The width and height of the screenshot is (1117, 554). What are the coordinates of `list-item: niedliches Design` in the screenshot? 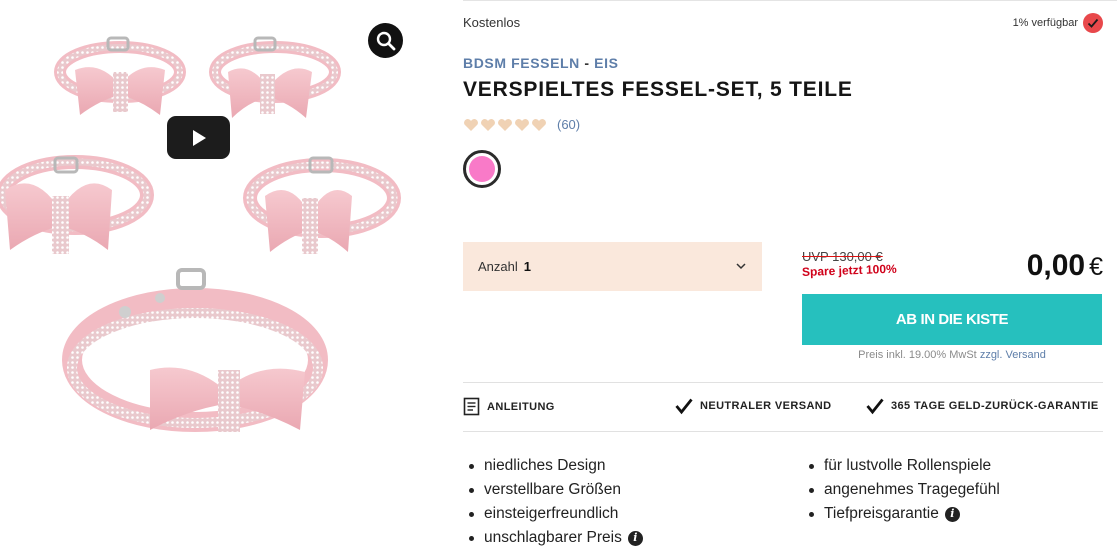 It's located at (553, 466).